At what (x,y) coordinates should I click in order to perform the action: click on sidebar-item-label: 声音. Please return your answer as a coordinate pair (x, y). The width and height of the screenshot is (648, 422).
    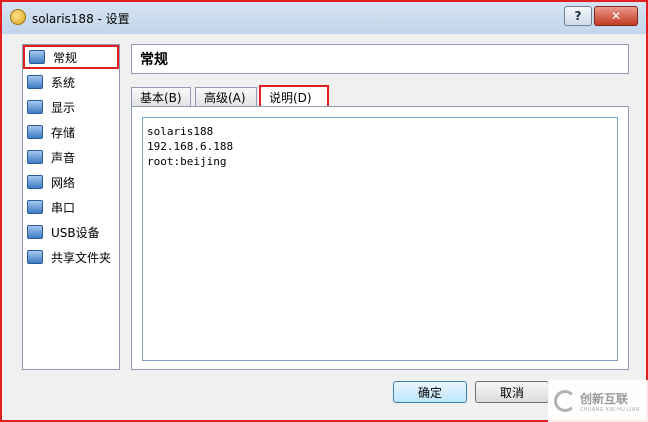
    Looking at the image, I should click on (63, 157).